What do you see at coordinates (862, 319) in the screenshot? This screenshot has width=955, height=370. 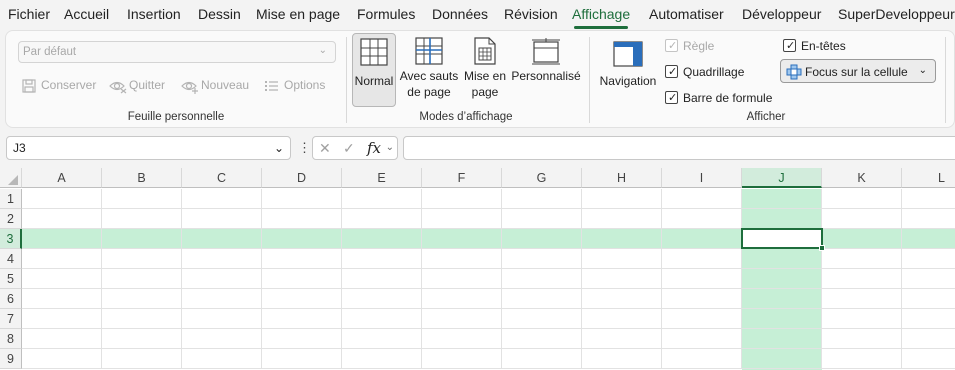 I see `cell-k7` at bounding box center [862, 319].